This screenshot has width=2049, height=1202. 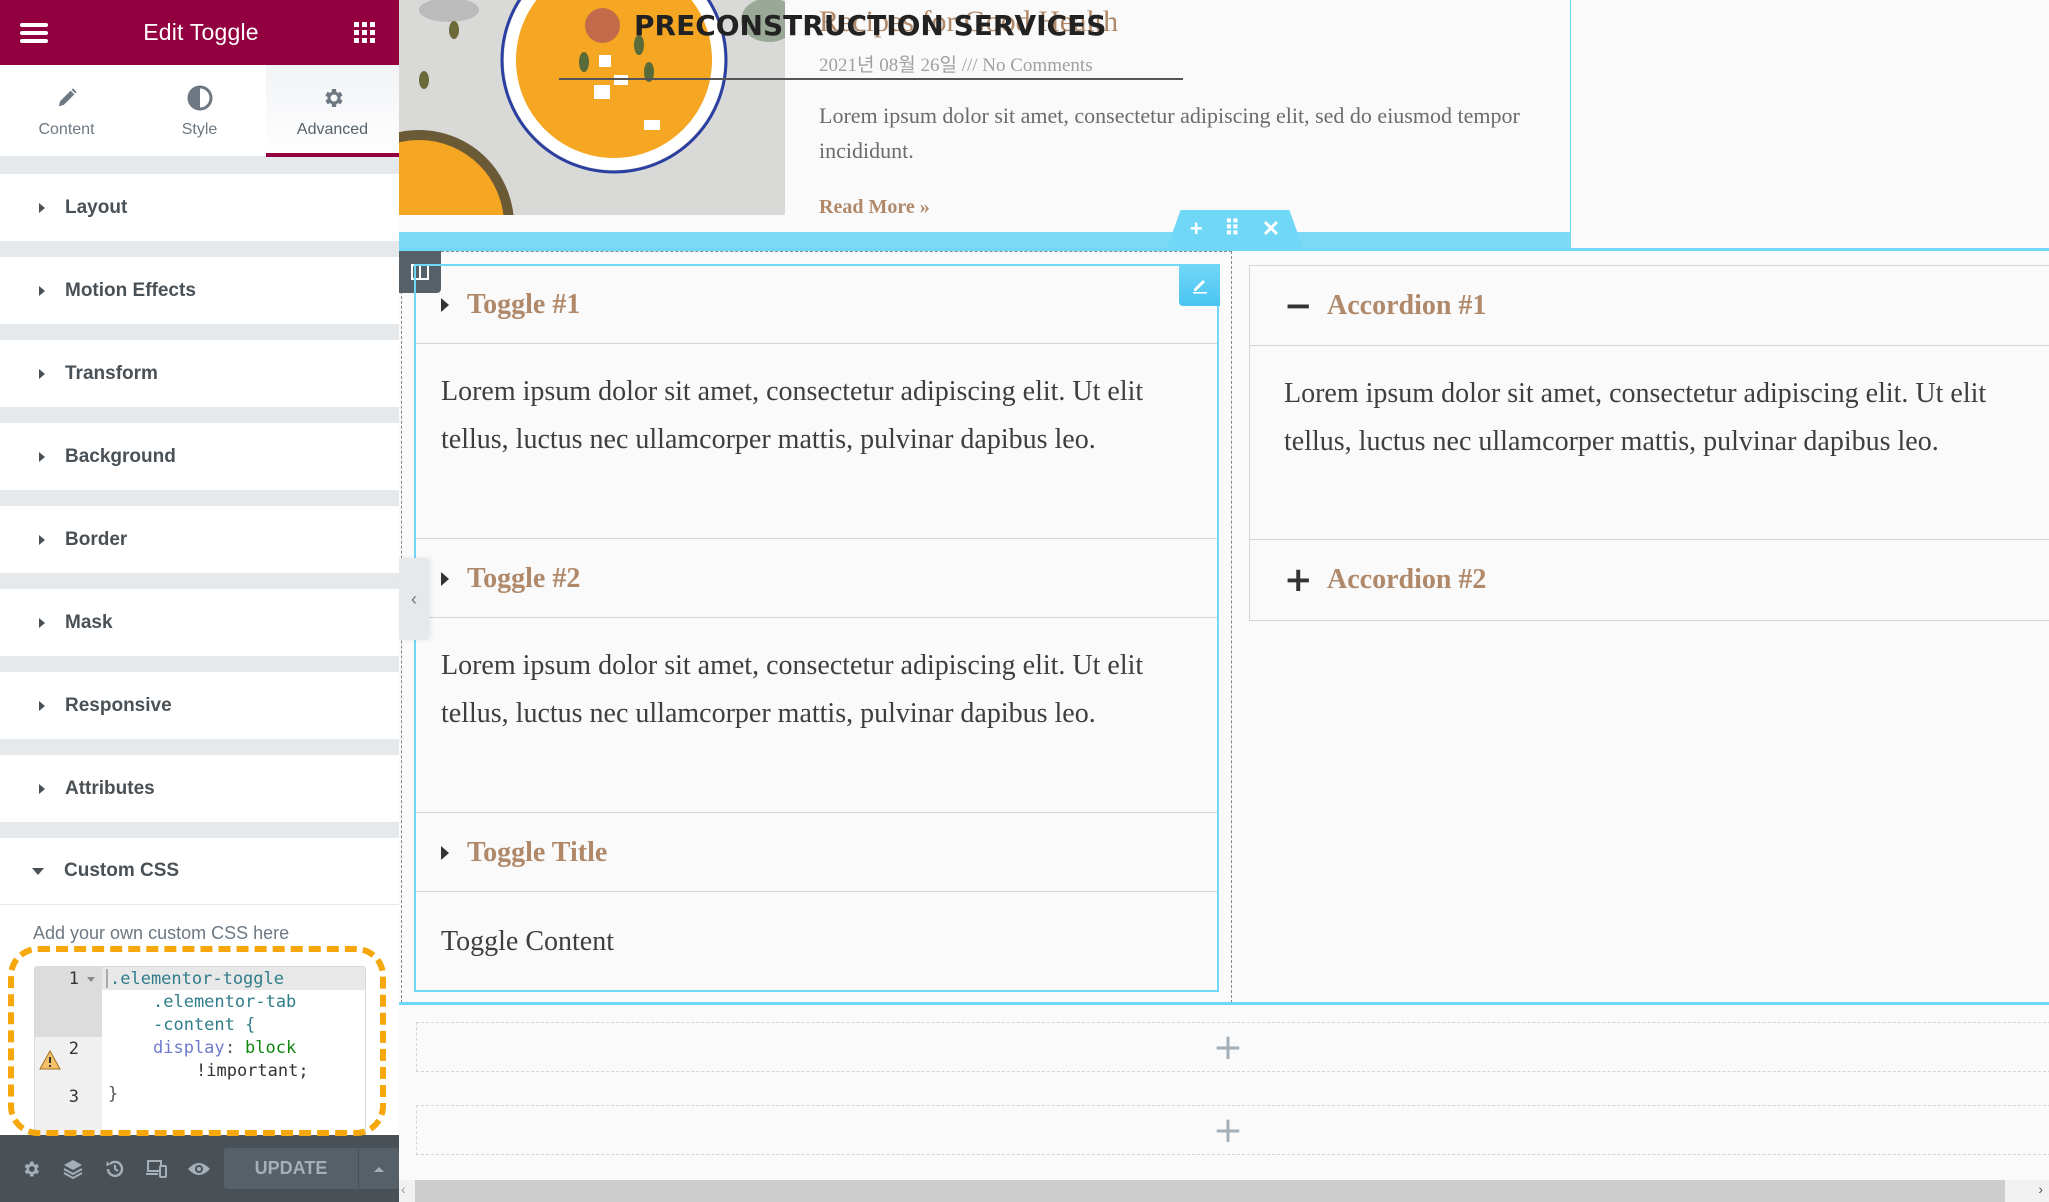 I want to click on code-token: -content {, so click(x=204, y=1025).